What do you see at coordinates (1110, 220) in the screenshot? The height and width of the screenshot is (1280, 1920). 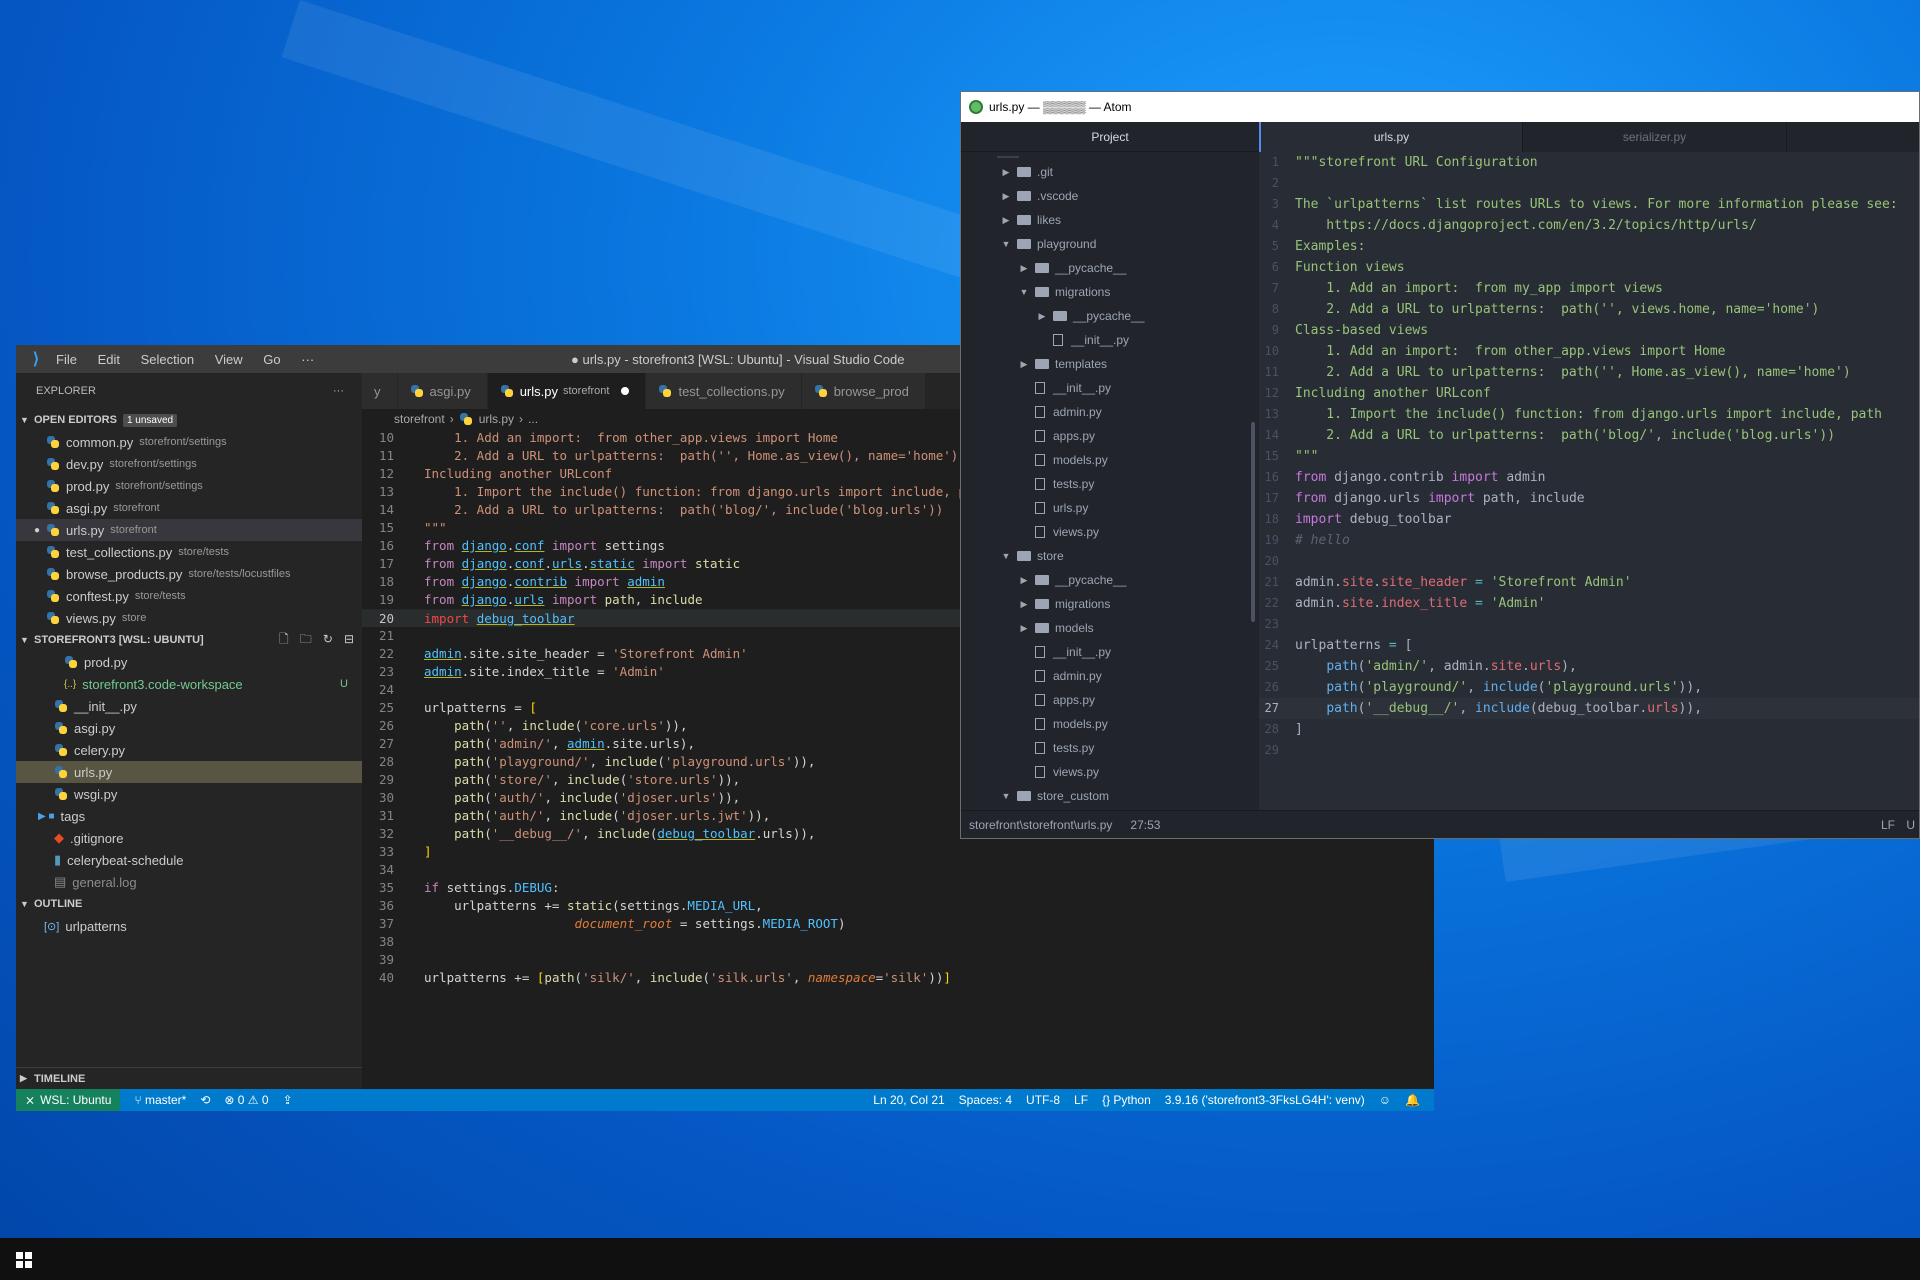 I see `tree-folder: ▶ likes` at bounding box center [1110, 220].